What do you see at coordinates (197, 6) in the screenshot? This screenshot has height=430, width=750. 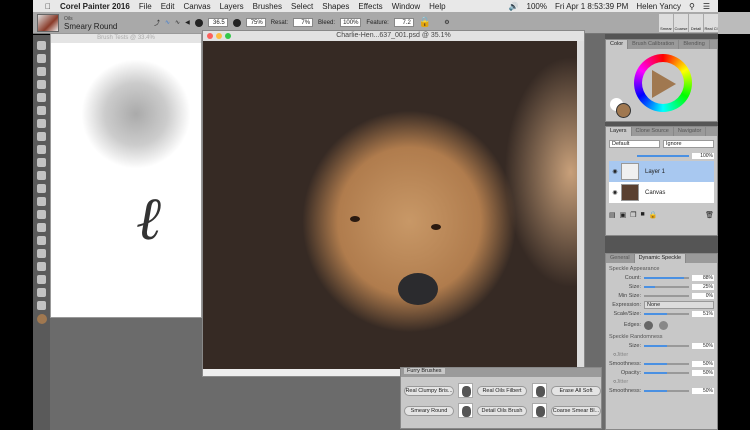 I see `menu-canvas: Canvas` at bounding box center [197, 6].